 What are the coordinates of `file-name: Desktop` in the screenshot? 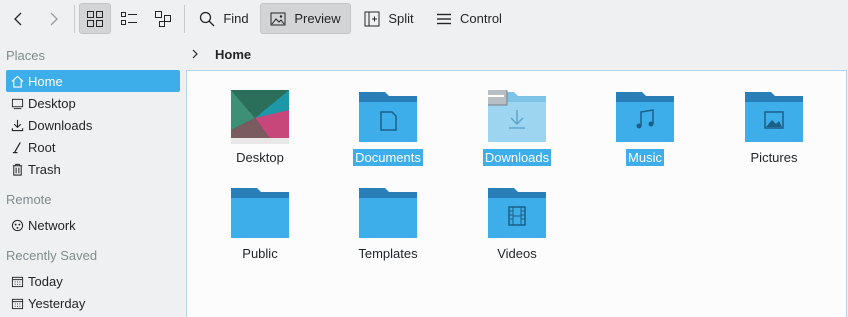 It's located at (260, 157).